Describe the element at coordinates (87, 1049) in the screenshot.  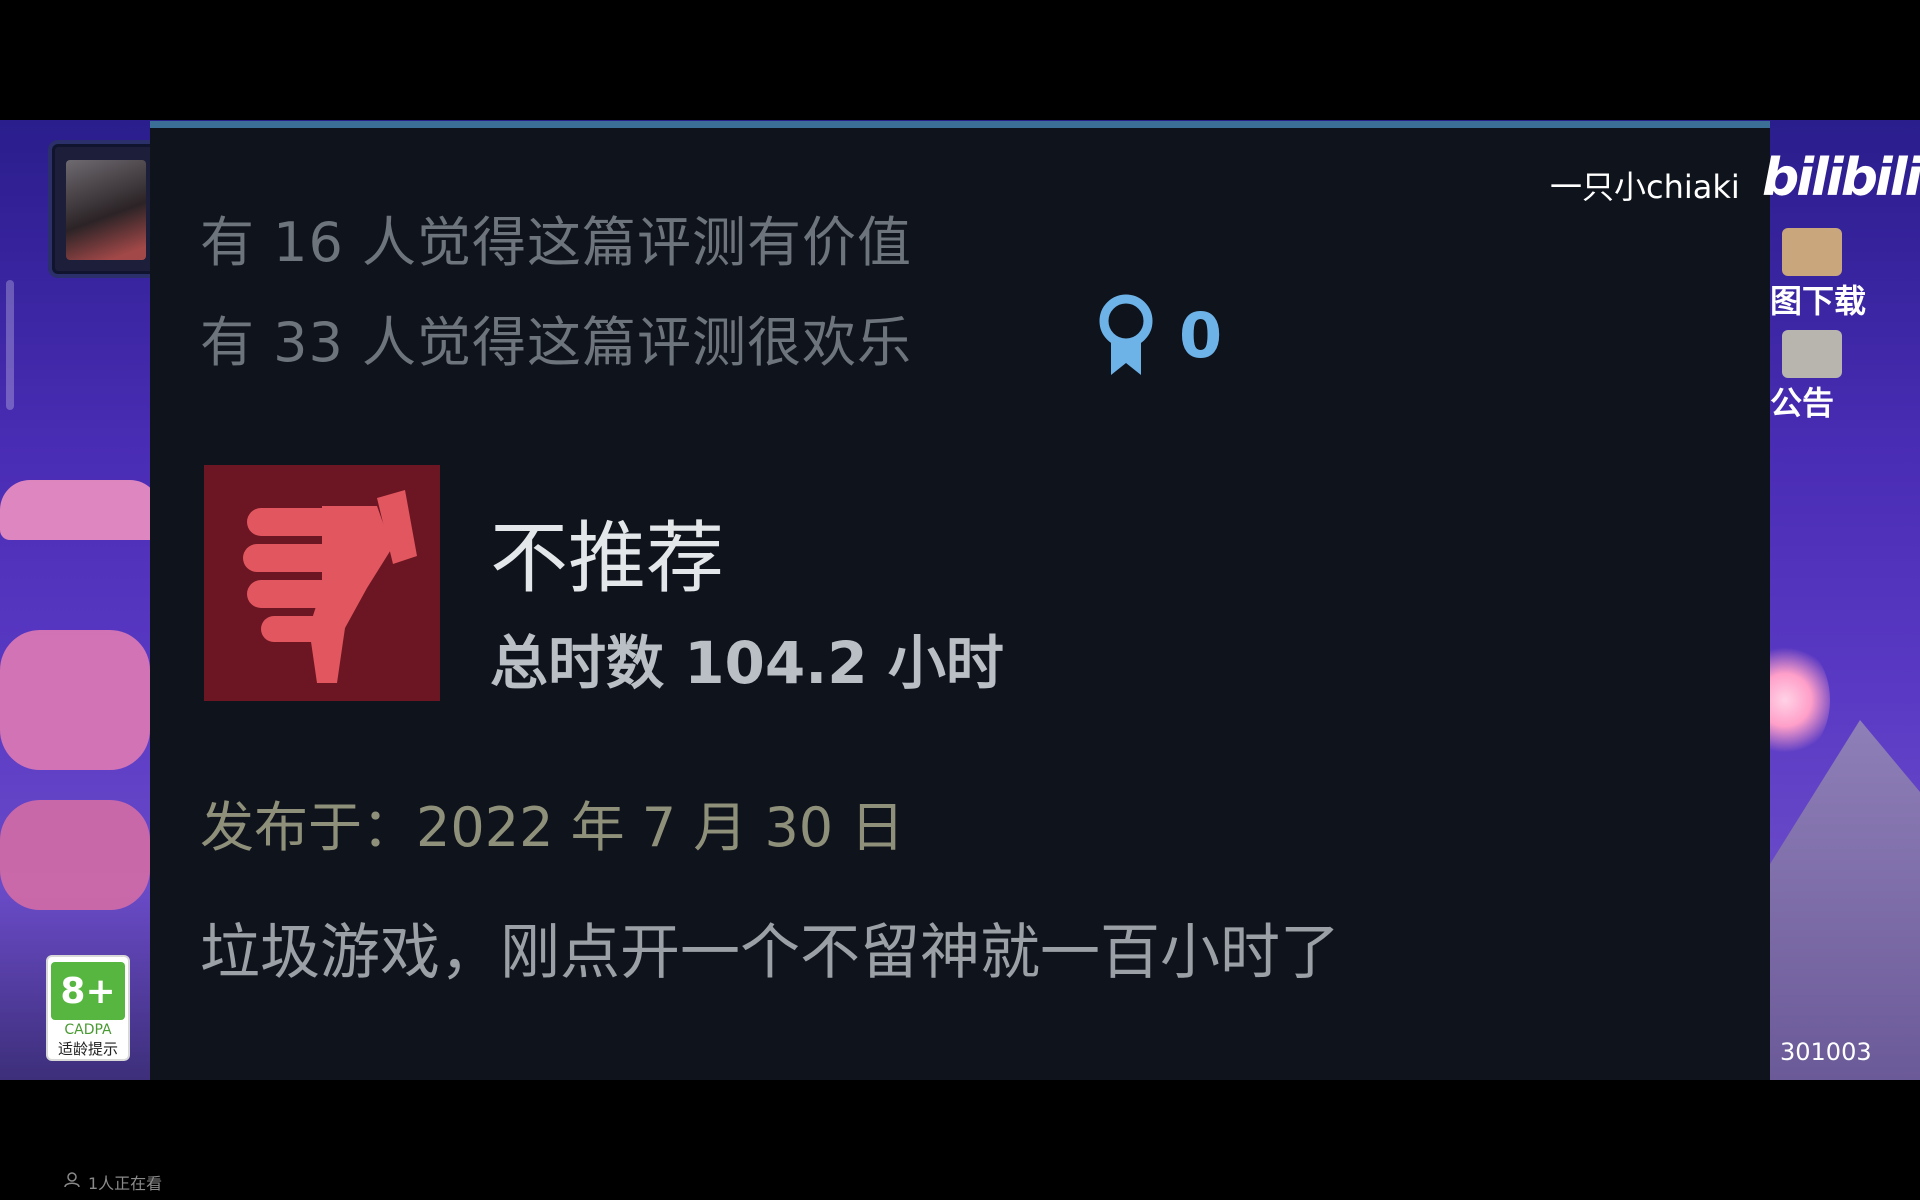
I see `age-rating-tip: 适龄提示` at that location.